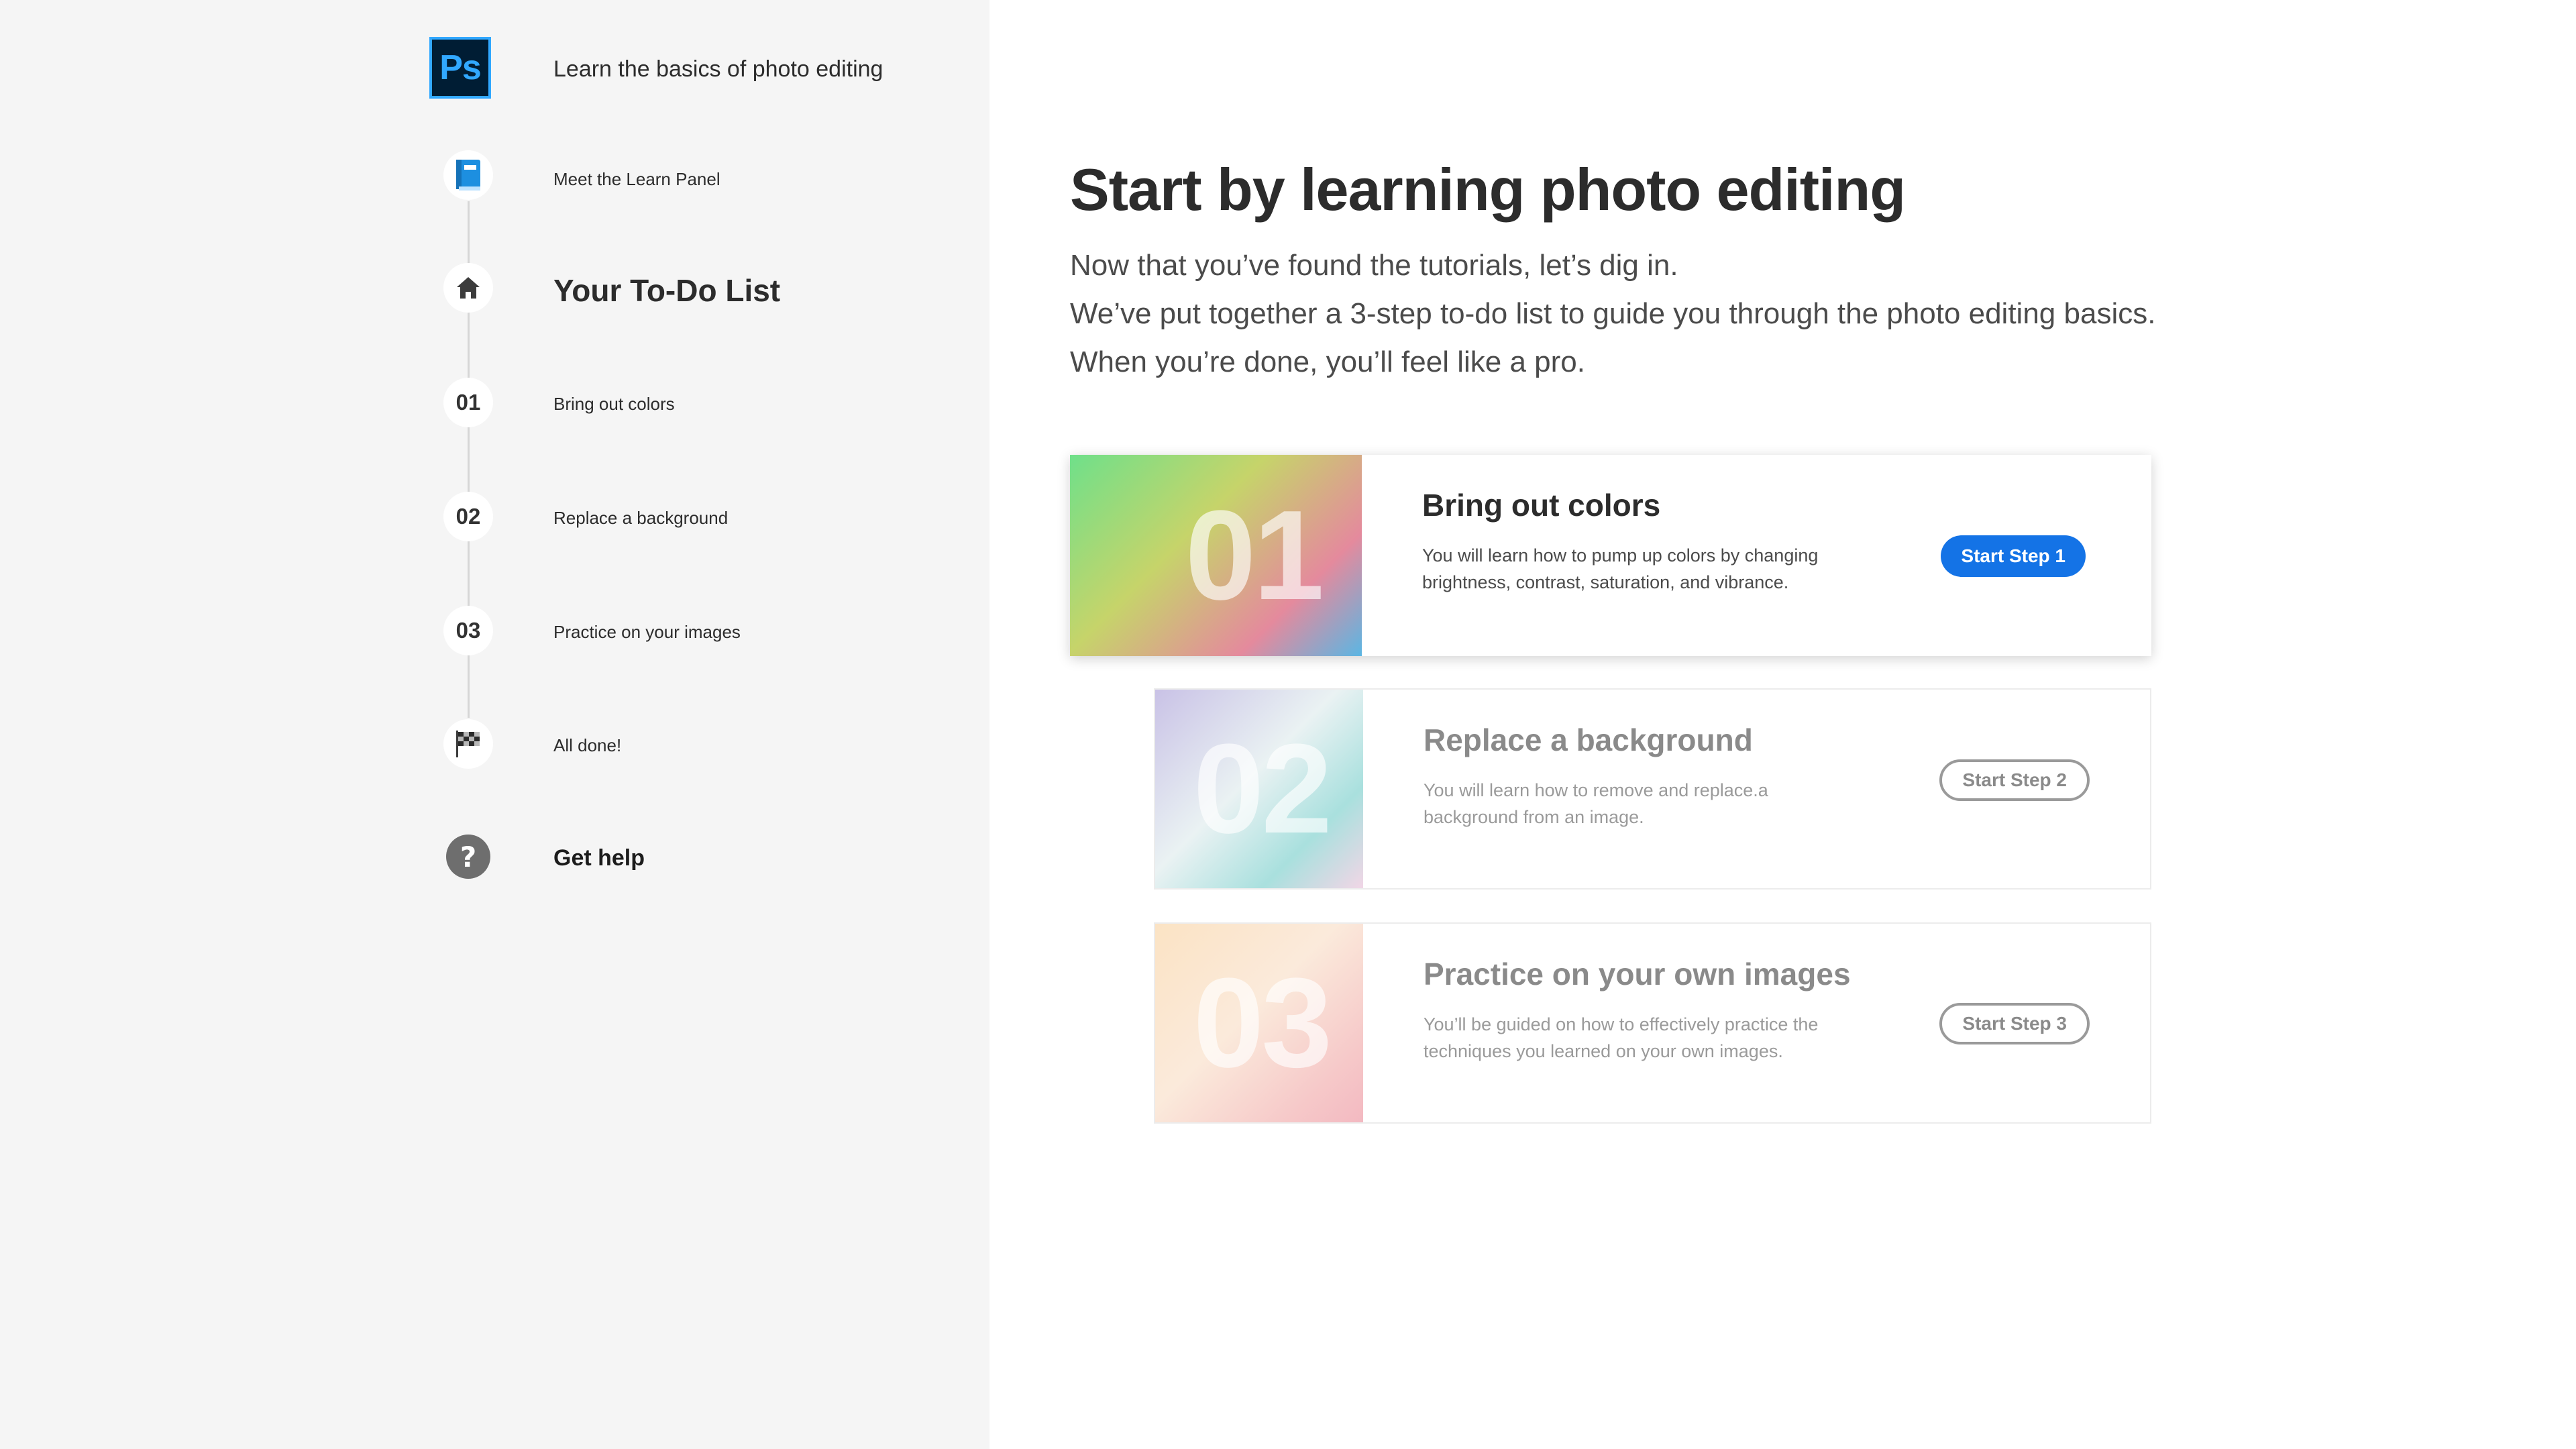  I want to click on sidebar-item-todo-list: Your To-Do List, so click(494, 288).